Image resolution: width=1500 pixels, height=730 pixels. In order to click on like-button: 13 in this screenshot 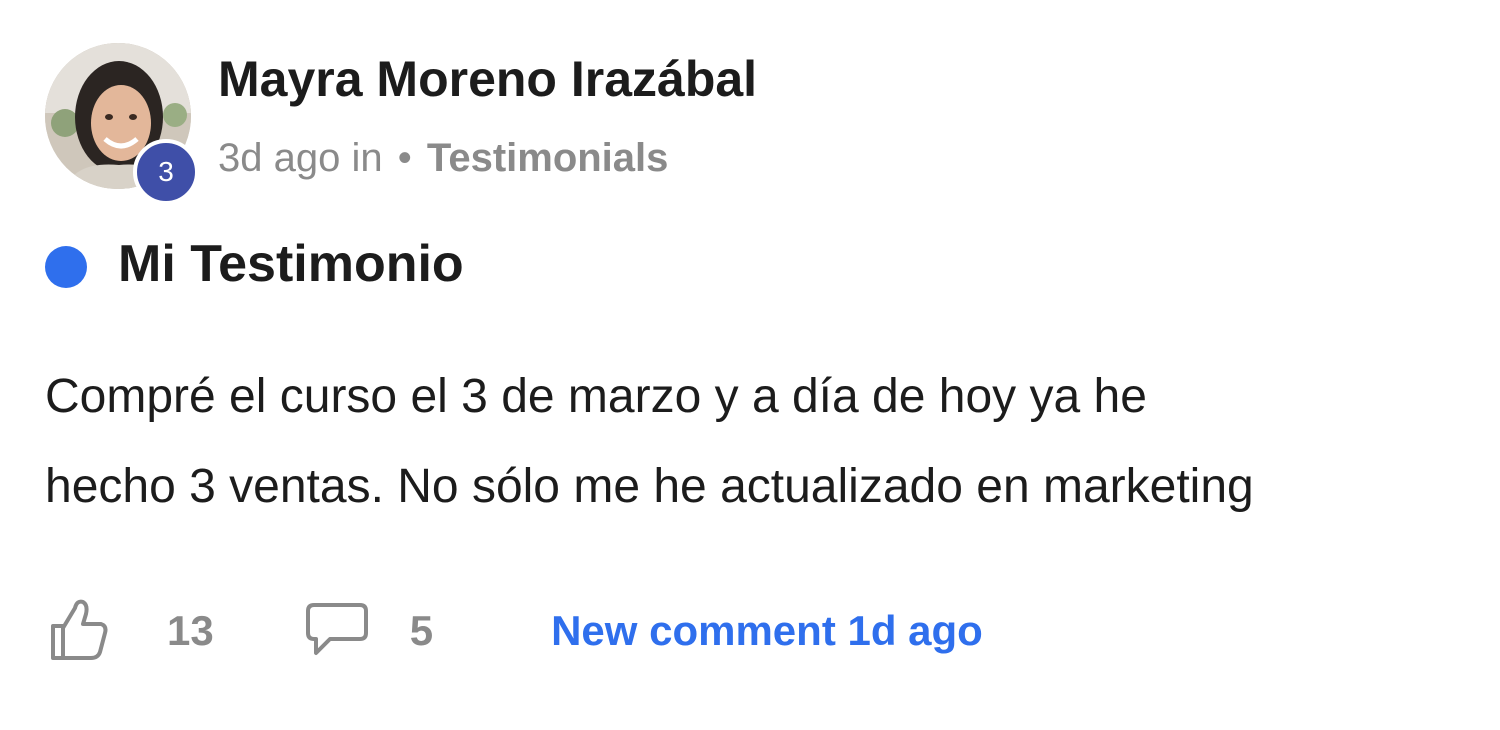, I will do `click(129, 631)`.